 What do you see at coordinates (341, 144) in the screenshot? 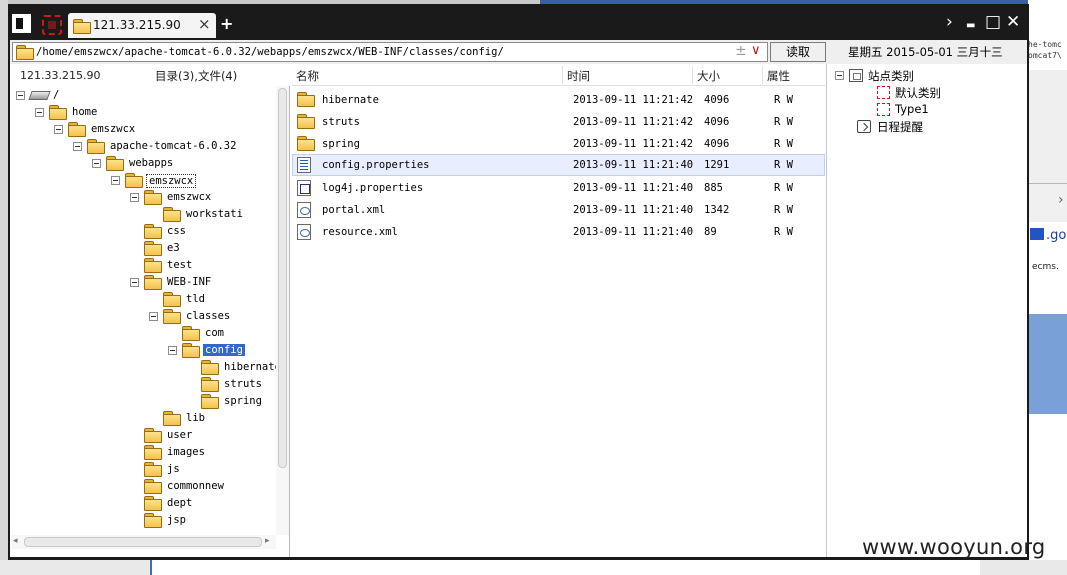
I see `file-name: spring` at bounding box center [341, 144].